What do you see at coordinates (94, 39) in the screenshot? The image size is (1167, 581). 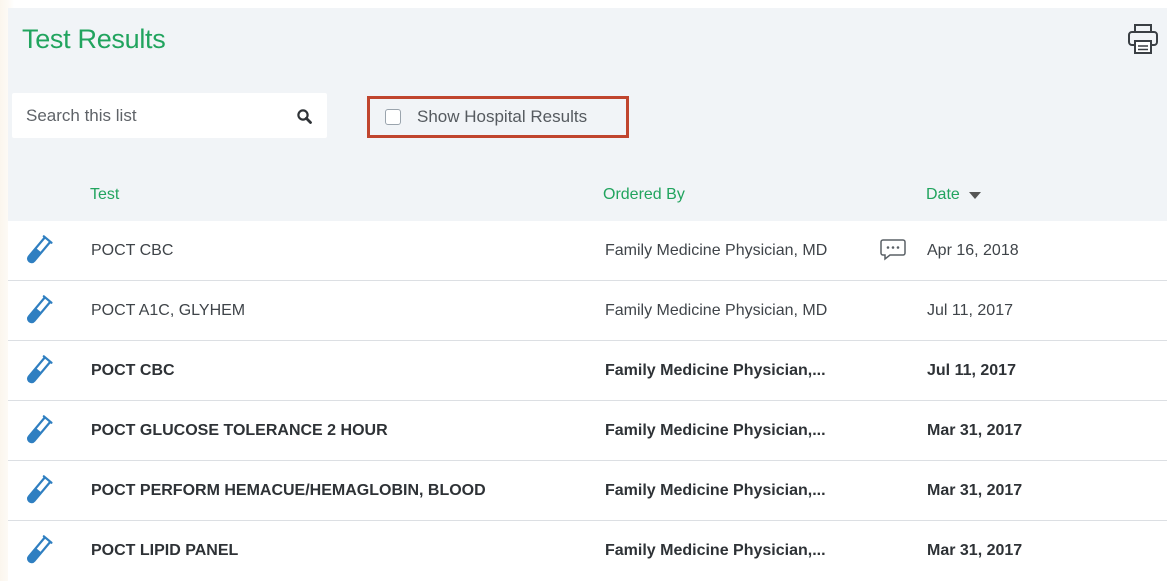 I see `page-title: Test Results` at bounding box center [94, 39].